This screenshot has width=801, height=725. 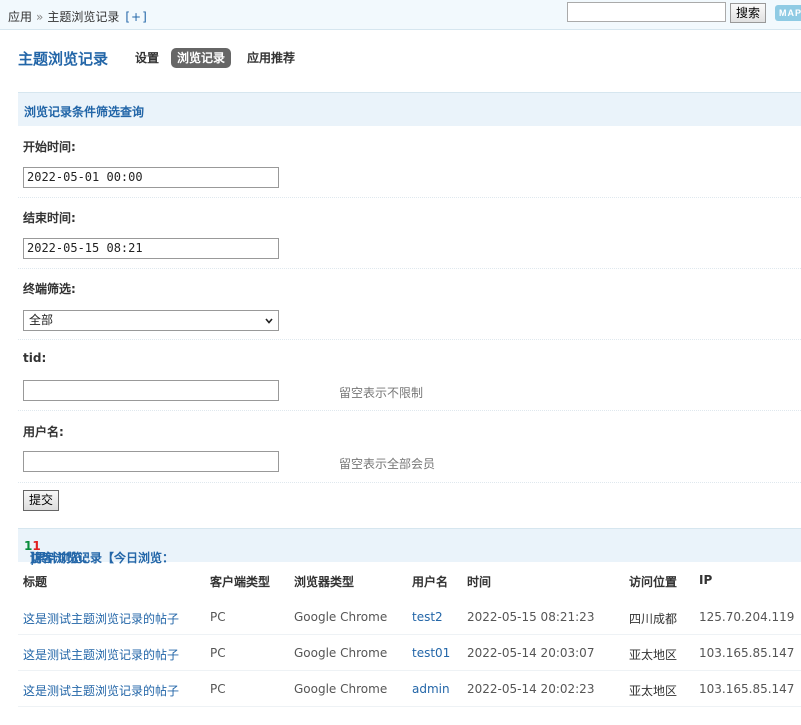 I want to click on page-title: 主题浏览记录, so click(x=63, y=59).